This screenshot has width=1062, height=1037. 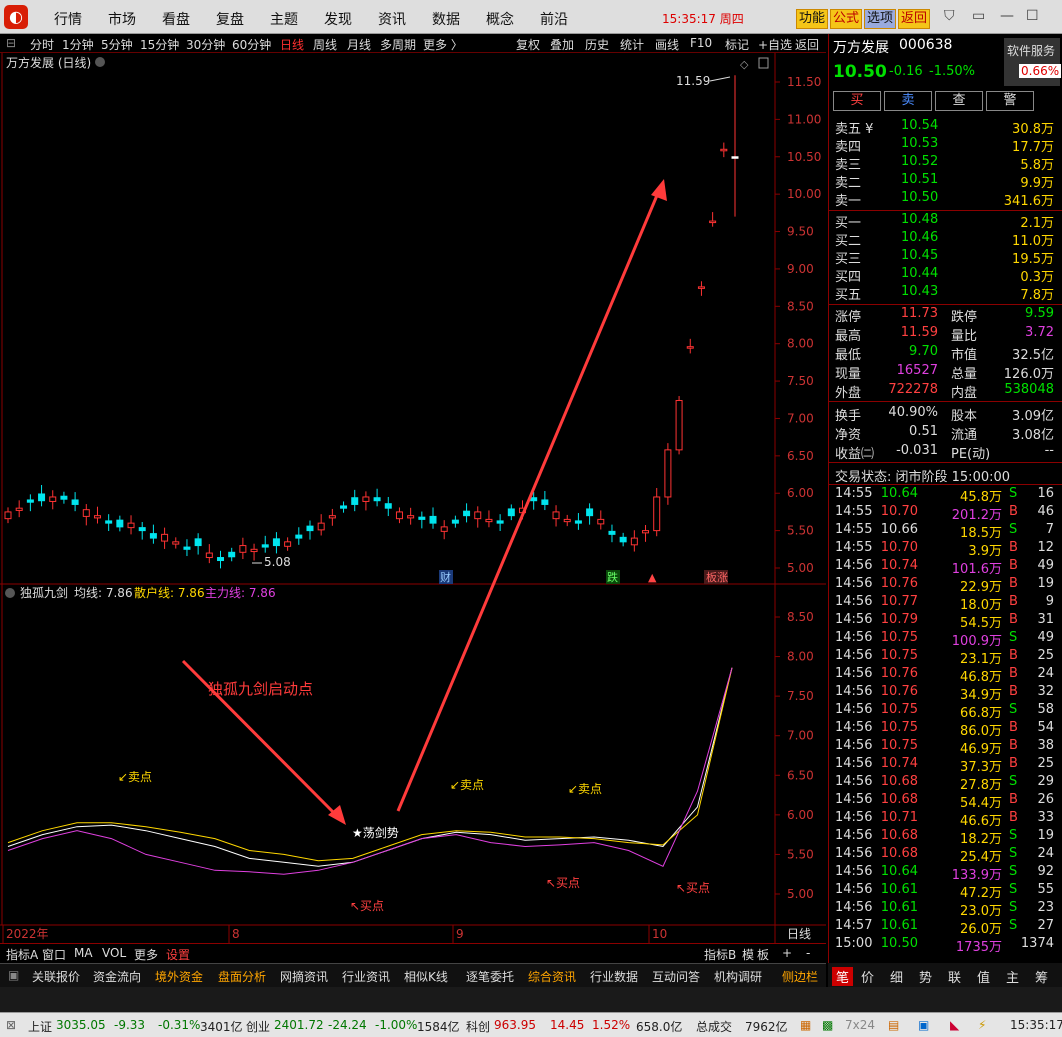 I want to click on skin-icon: ⛉, so click(x=949, y=16).